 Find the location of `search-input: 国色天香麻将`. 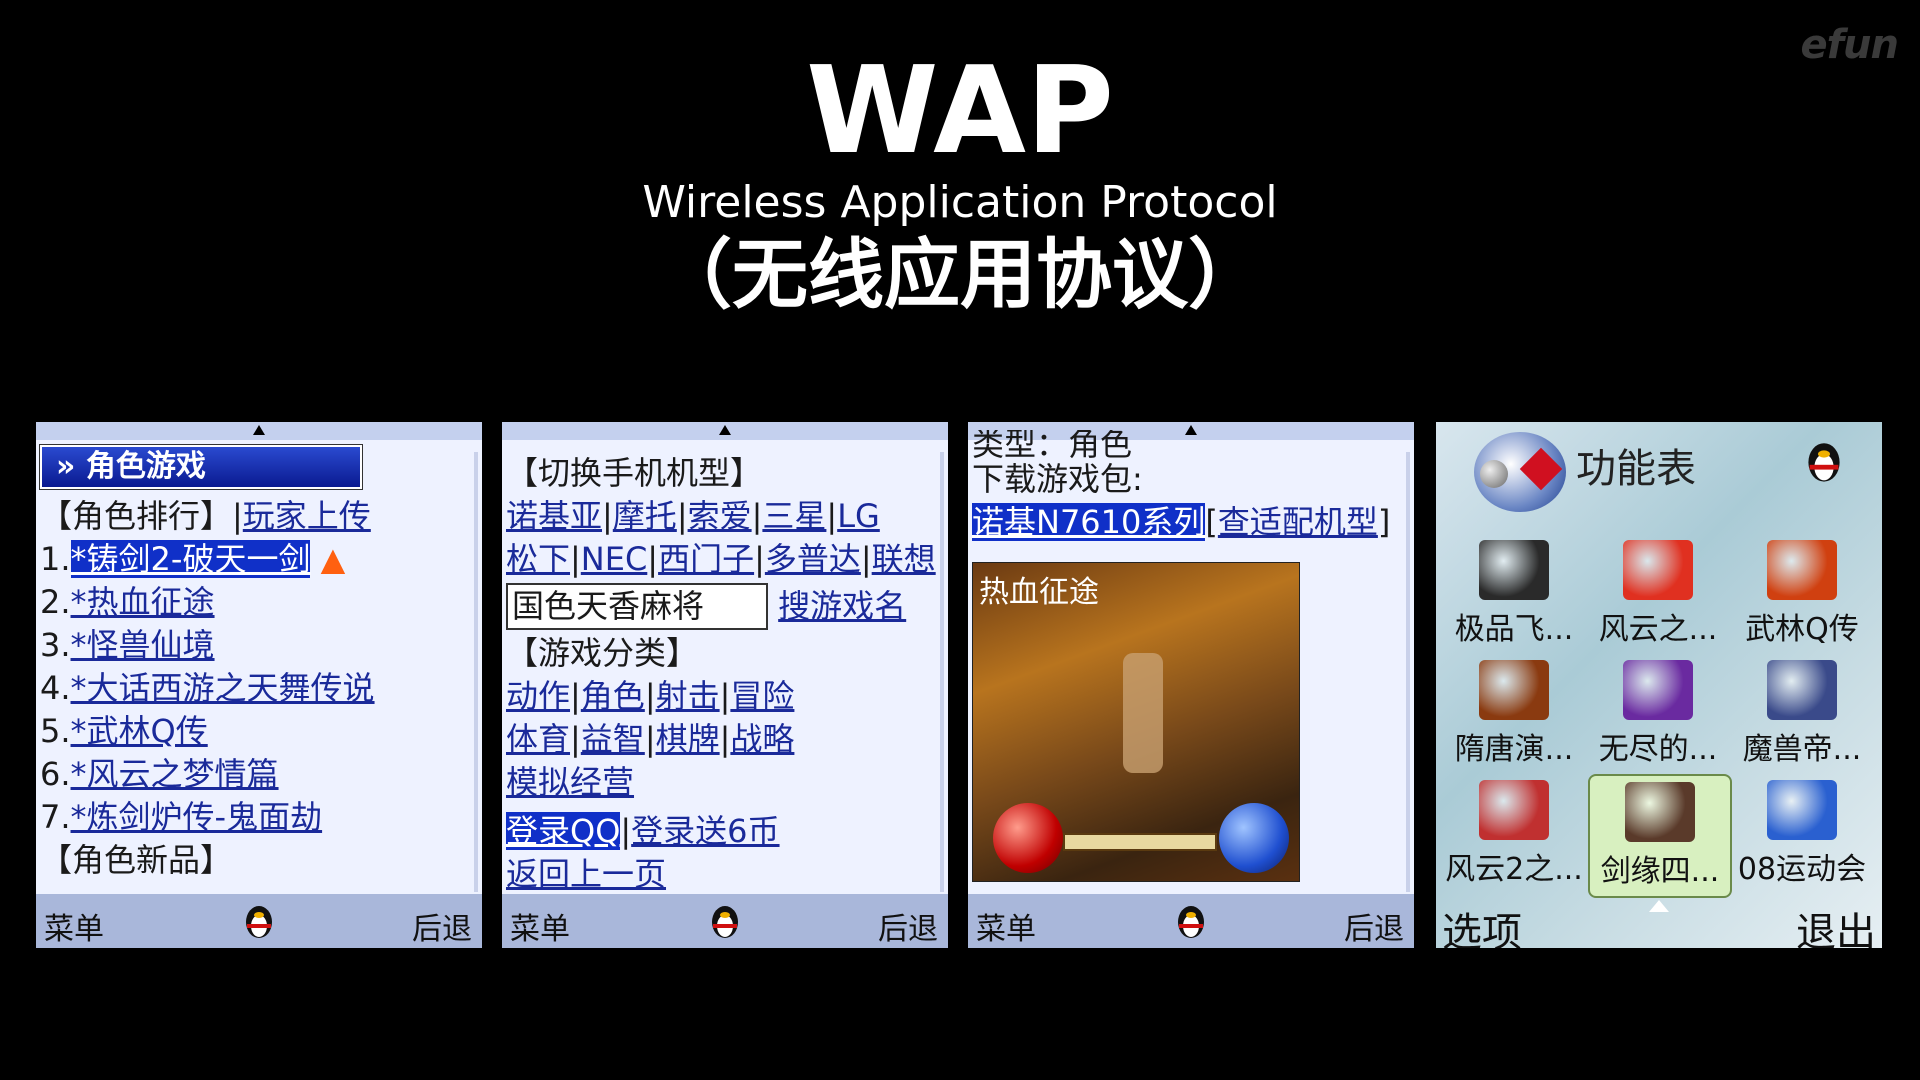

search-input: 国色天香麻将 is located at coordinates (637, 606).